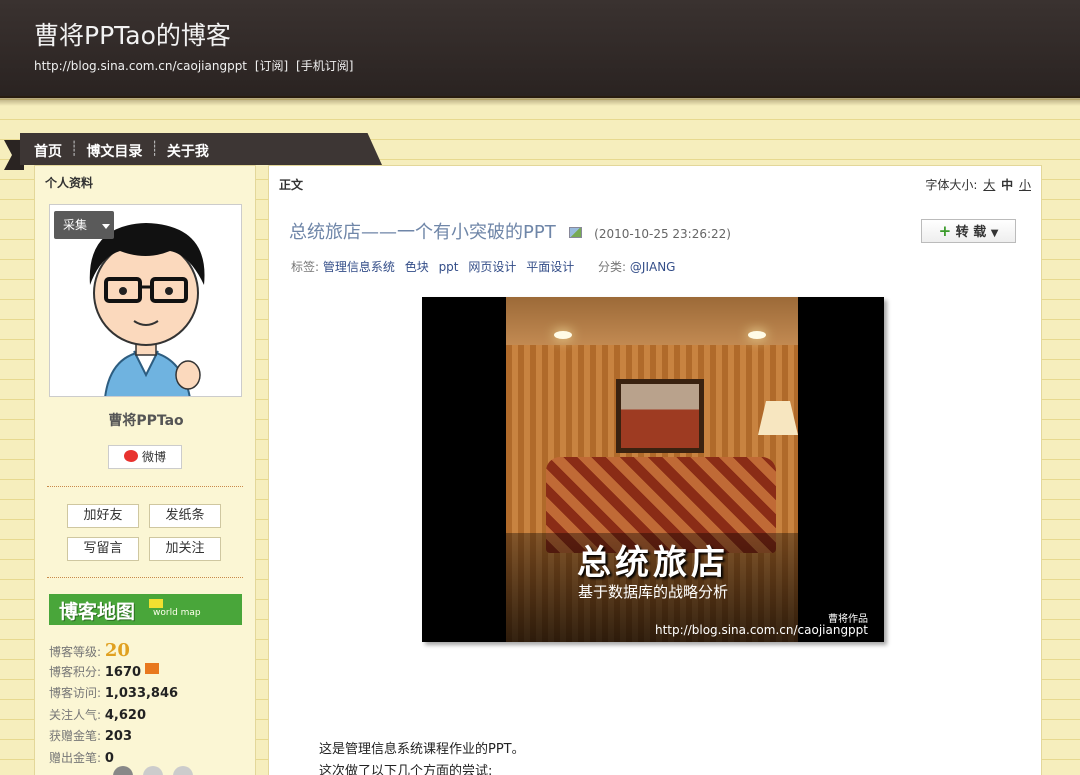 This screenshot has height=775, width=1080. I want to click on article-heading: 正文, so click(291, 185).